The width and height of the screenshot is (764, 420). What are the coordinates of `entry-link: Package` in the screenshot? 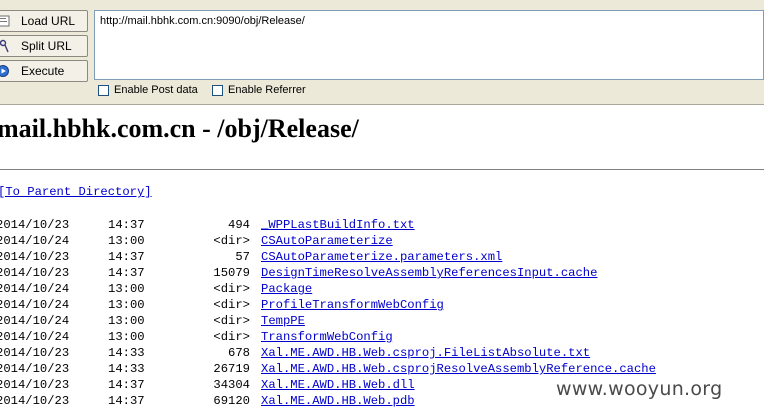 It's located at (286, 289).